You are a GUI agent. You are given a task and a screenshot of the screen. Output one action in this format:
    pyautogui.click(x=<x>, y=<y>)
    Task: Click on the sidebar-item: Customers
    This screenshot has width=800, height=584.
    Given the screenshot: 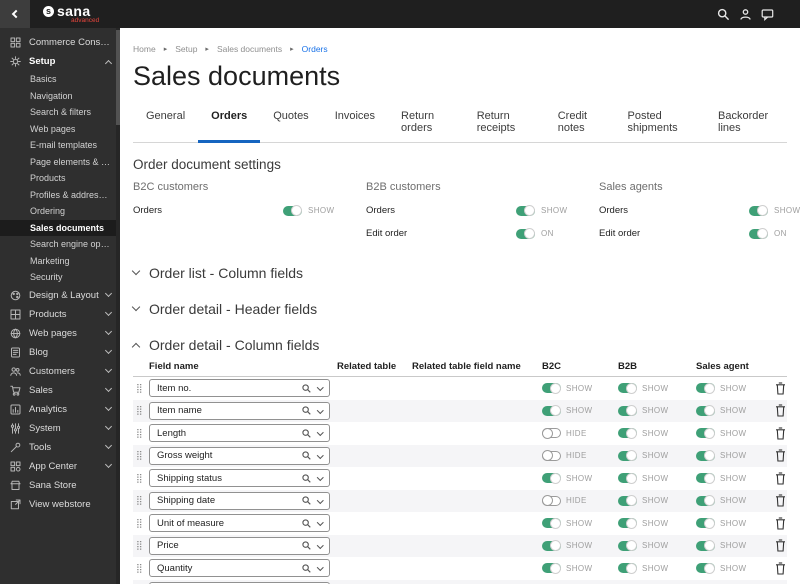 What is the action you would take?
    pyautogui.click(x=60, y=371)
    